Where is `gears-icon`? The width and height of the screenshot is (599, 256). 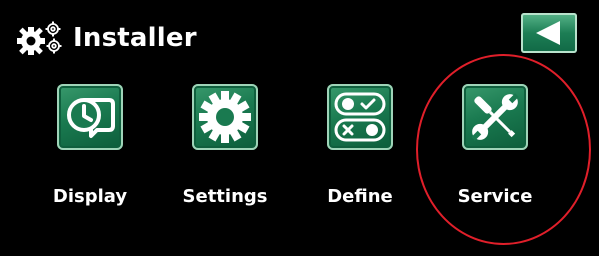
gears-icon is located at coordinates (42, 39).